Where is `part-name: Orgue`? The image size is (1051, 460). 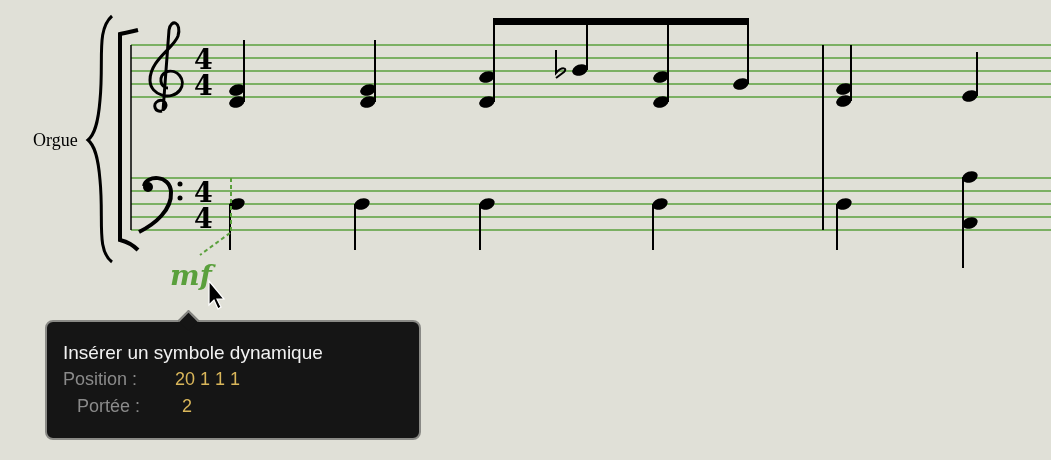
part-name: Orgue is located at coordinates (55, 140).